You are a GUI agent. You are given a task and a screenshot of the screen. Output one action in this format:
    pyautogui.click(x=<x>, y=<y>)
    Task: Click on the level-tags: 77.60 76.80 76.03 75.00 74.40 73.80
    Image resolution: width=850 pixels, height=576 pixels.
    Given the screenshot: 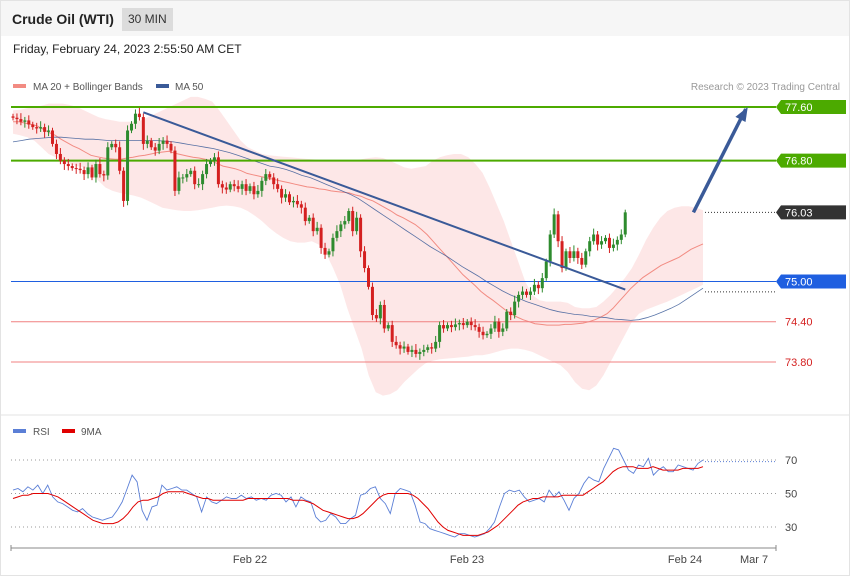 What is the action you would take?
    pyautogui.click(x=811, y=234)
    